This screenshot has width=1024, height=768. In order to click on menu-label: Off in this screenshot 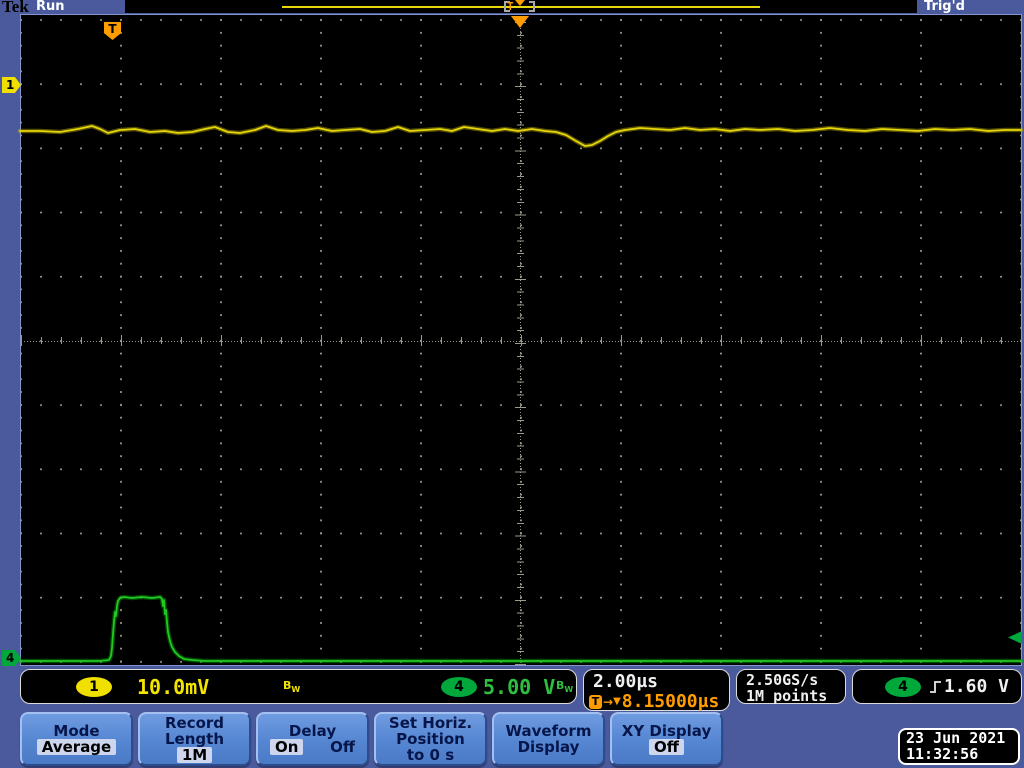, I will do `click(342, 747)`.